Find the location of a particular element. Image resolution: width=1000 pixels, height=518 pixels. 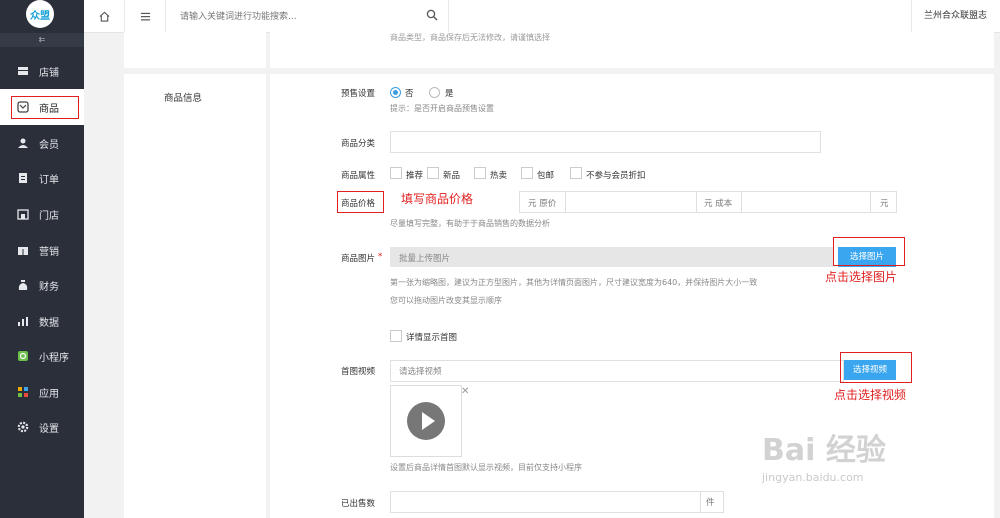

price-unit-yuan: 元 is located at coordinates (884, 204).